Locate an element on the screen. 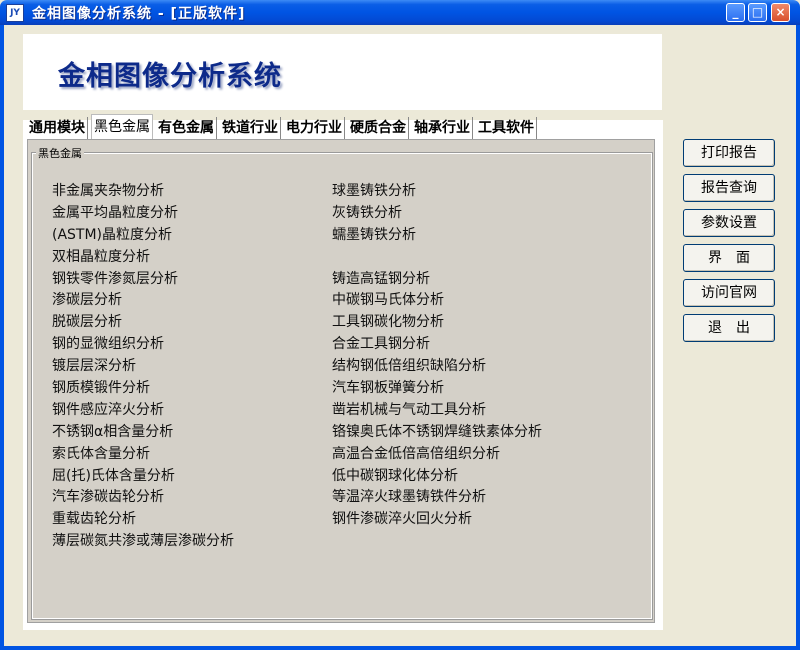  banner: 金相图像分析系统 is located at coordinates (342, 72).